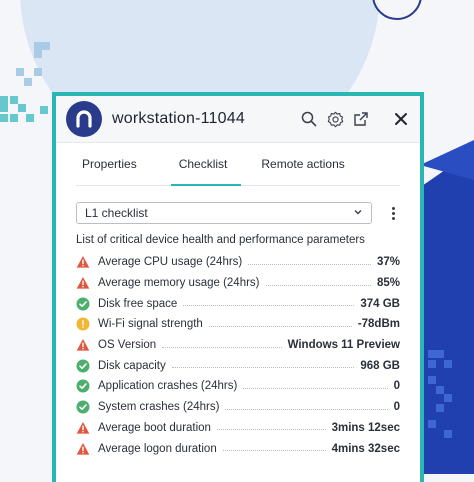 This screenshot has height=482, width=474. What do you see at coordinates (170, 262) in the screenshot?
I see `checklist-item-label: Average CPU usage (24hrs)` at bounding box center [170, 262].